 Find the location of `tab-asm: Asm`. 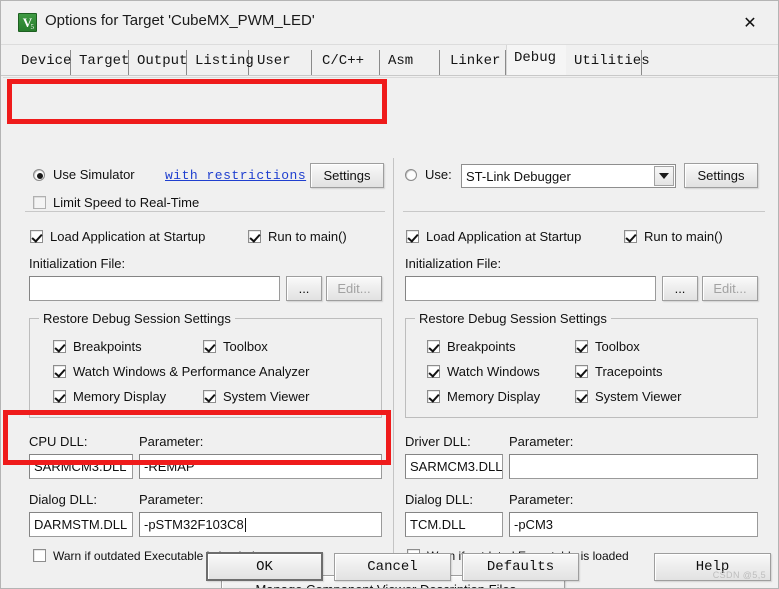

tab-asm: Asm is located at coordinates (410, 62).